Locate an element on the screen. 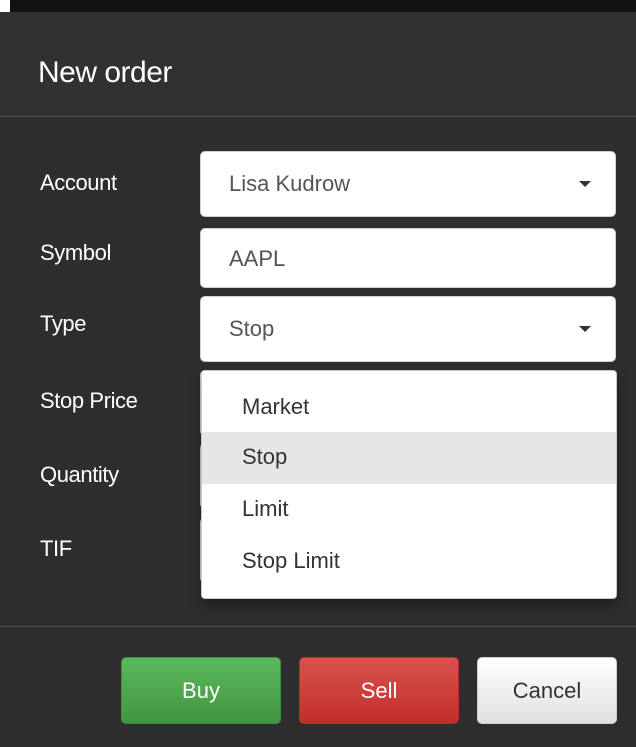 The width and height of the screenshot is (636, 747). symbol-input: AAPL is located at coordinates (408, 258).